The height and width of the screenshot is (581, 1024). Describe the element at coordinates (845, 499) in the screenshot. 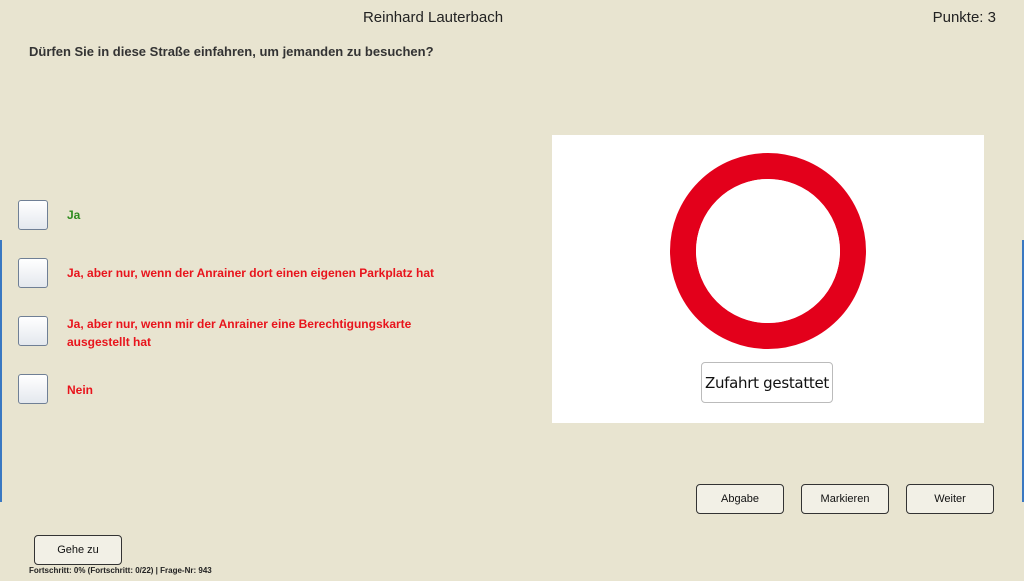

I see `mark-button: Markieren` at that location.